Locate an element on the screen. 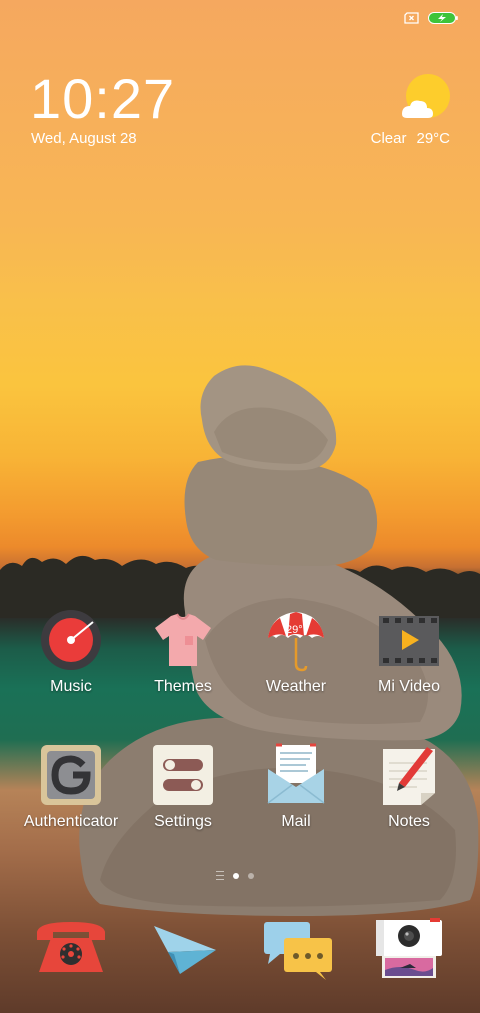 Image resolution: width=480 pixels, height=1013 pixels. page-dot-active is located at coordinates (236, 875).